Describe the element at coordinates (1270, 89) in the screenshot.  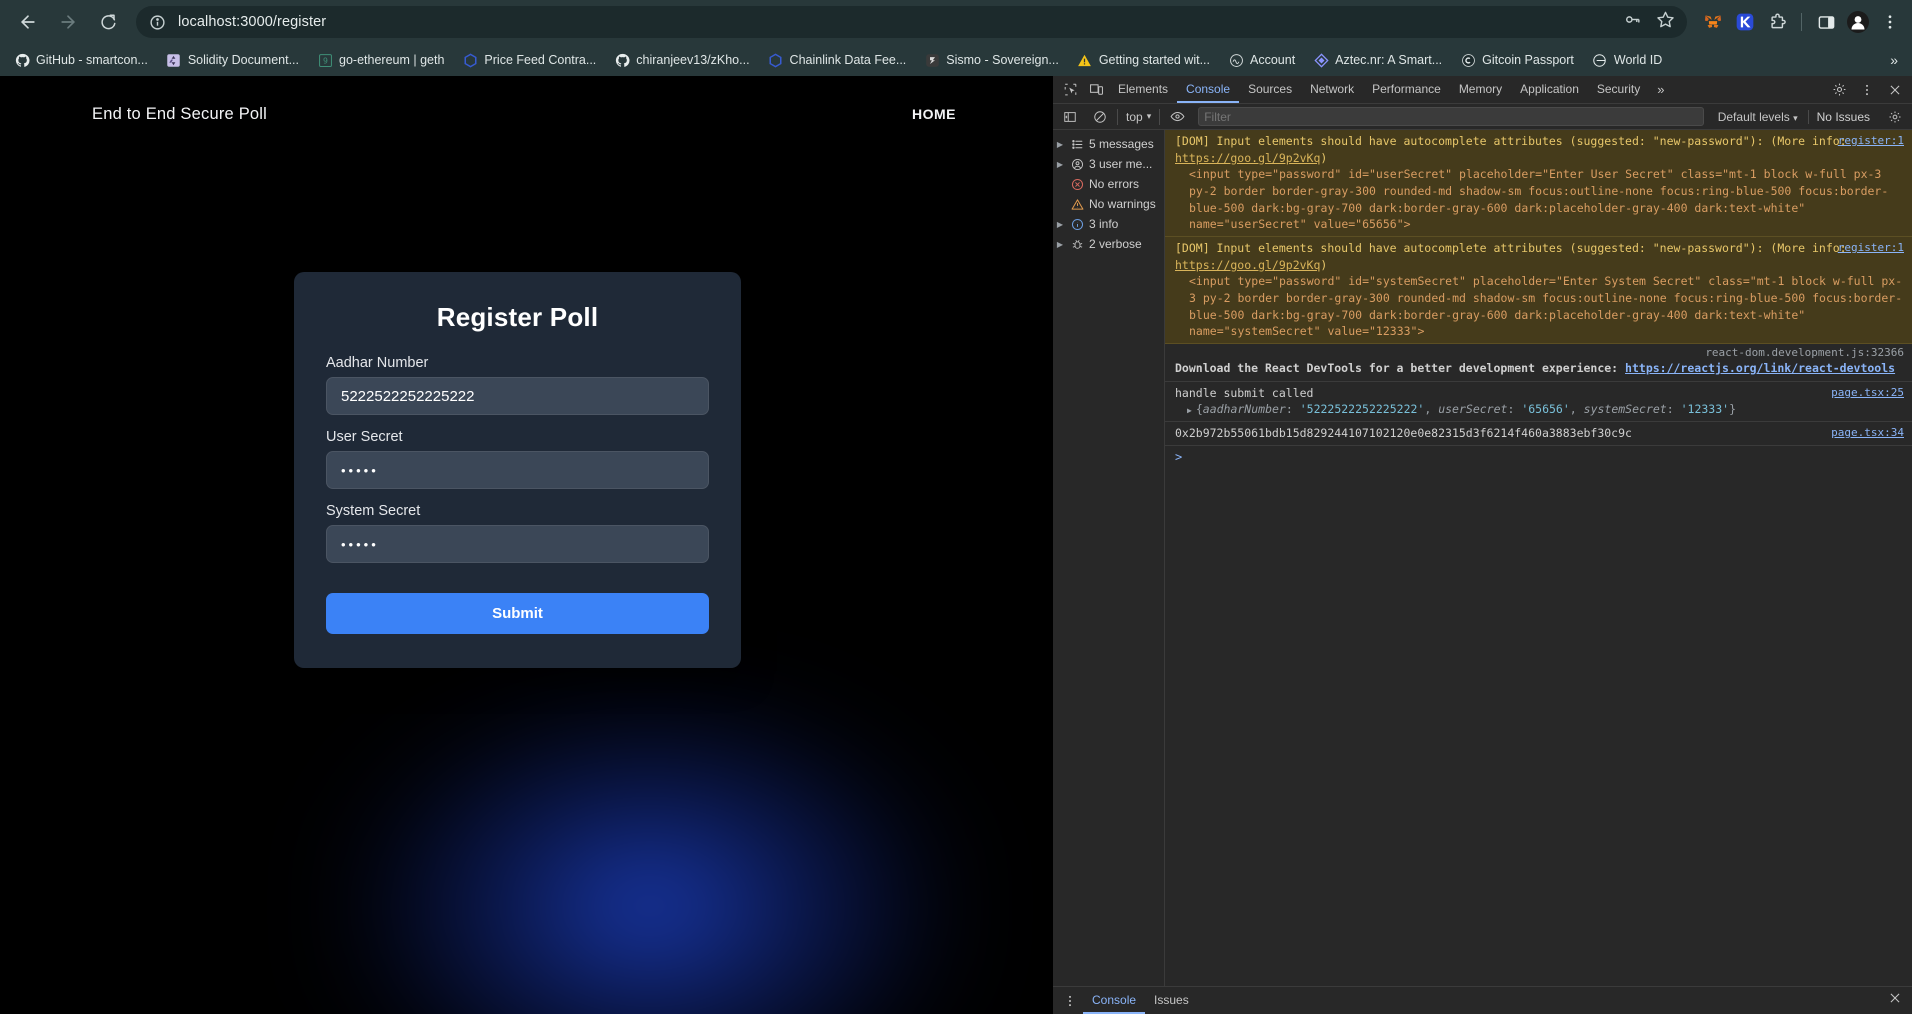
I see `tab-sources: Sources` at that location.